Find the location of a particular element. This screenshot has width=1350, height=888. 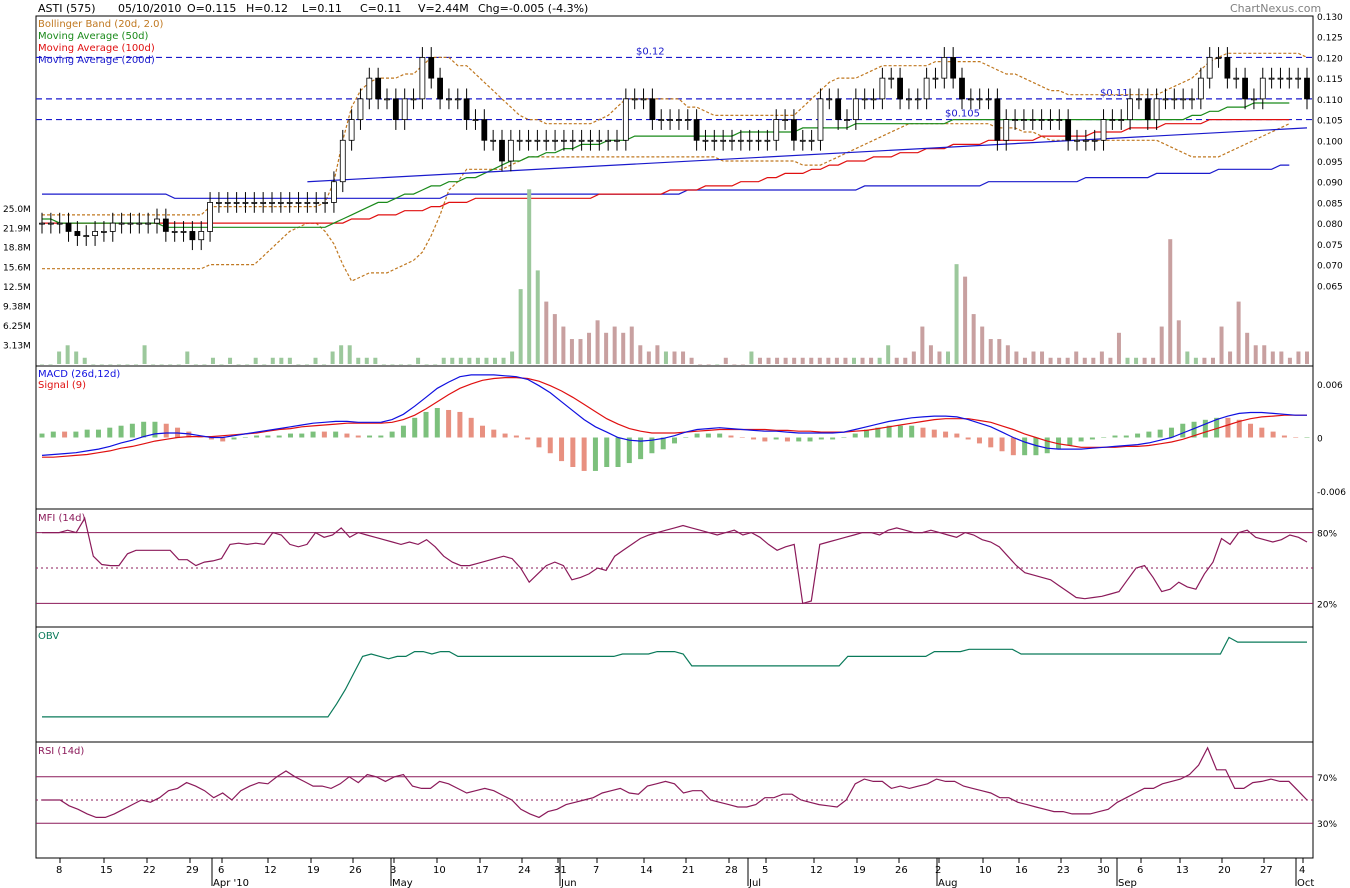

x-tick-label: 6 is located at coordinates (221, 870).